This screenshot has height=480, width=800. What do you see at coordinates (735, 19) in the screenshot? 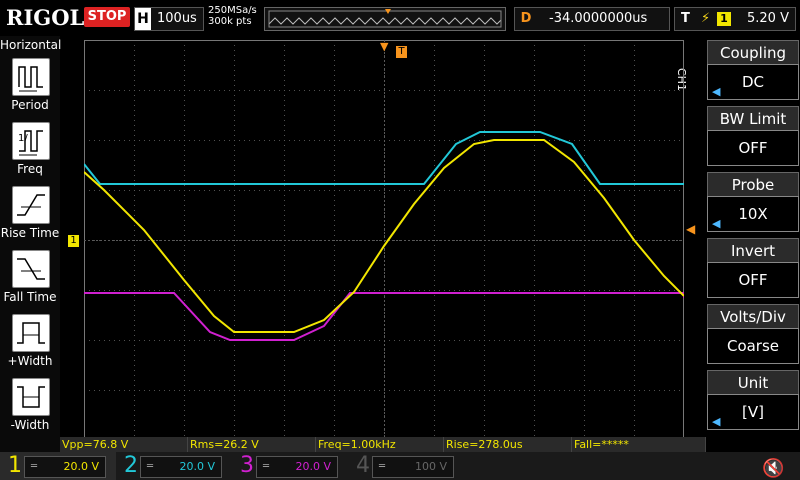
I see `trigger-control: T ⚡ 1 5.20 V` at bounding box center [735, 19].